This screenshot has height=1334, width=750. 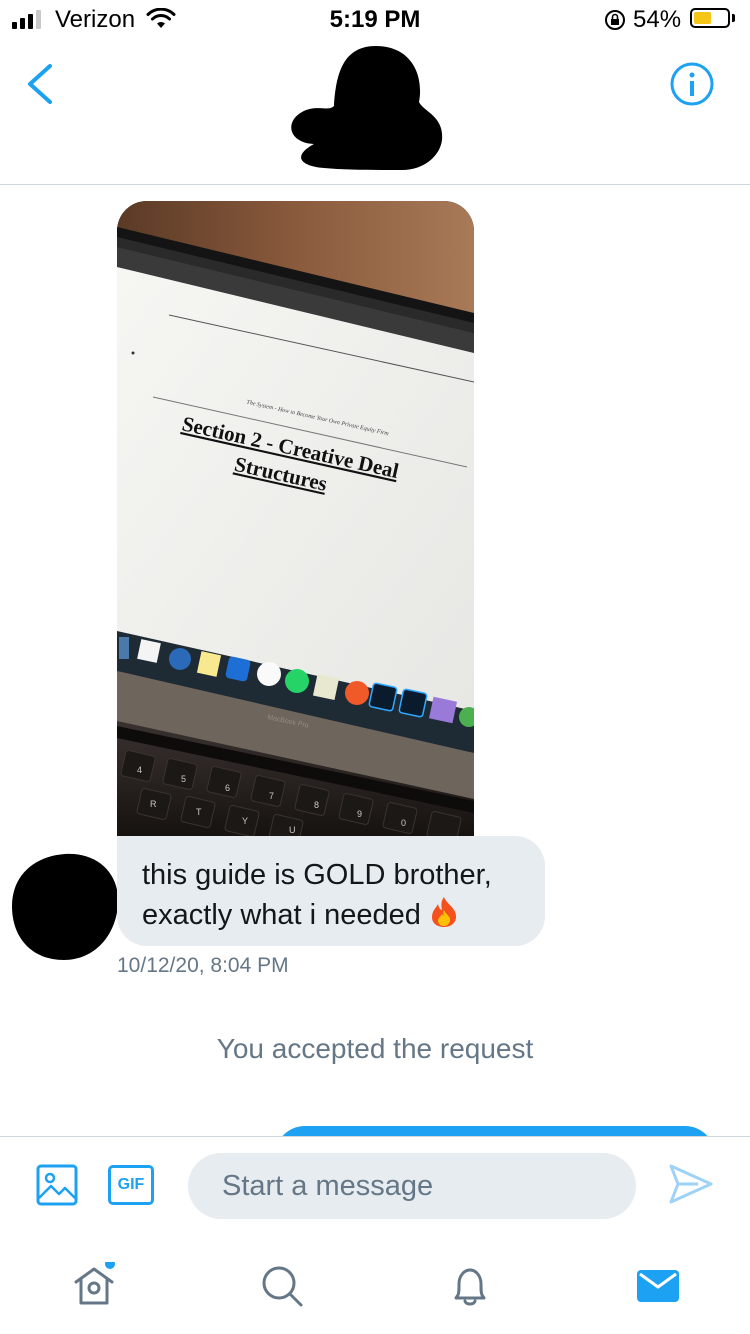 What do you see at coordinates (183, 779) in the screenshot?
I see `svg-text: 5` at bounding box center [183, 779].